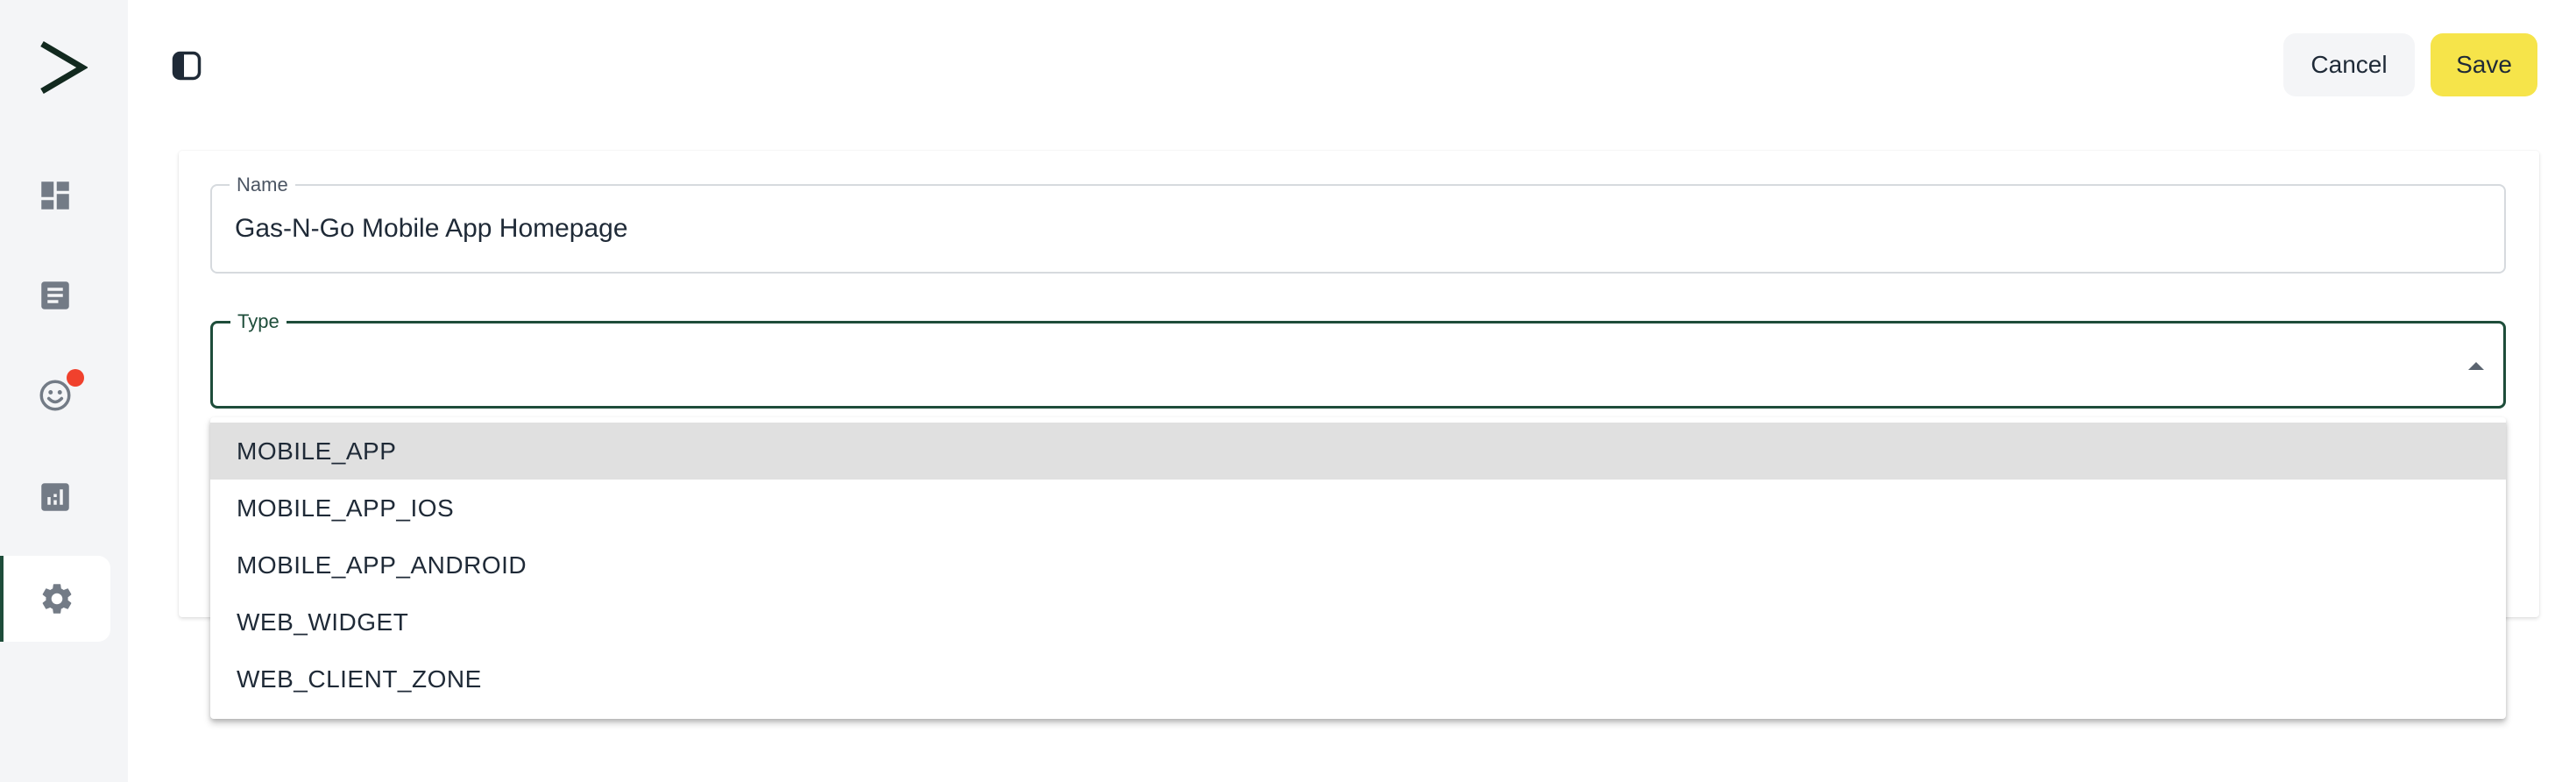 The width and height of the screenshot is (2576, 782). I want to click on gear-icon, so click(57, 599).